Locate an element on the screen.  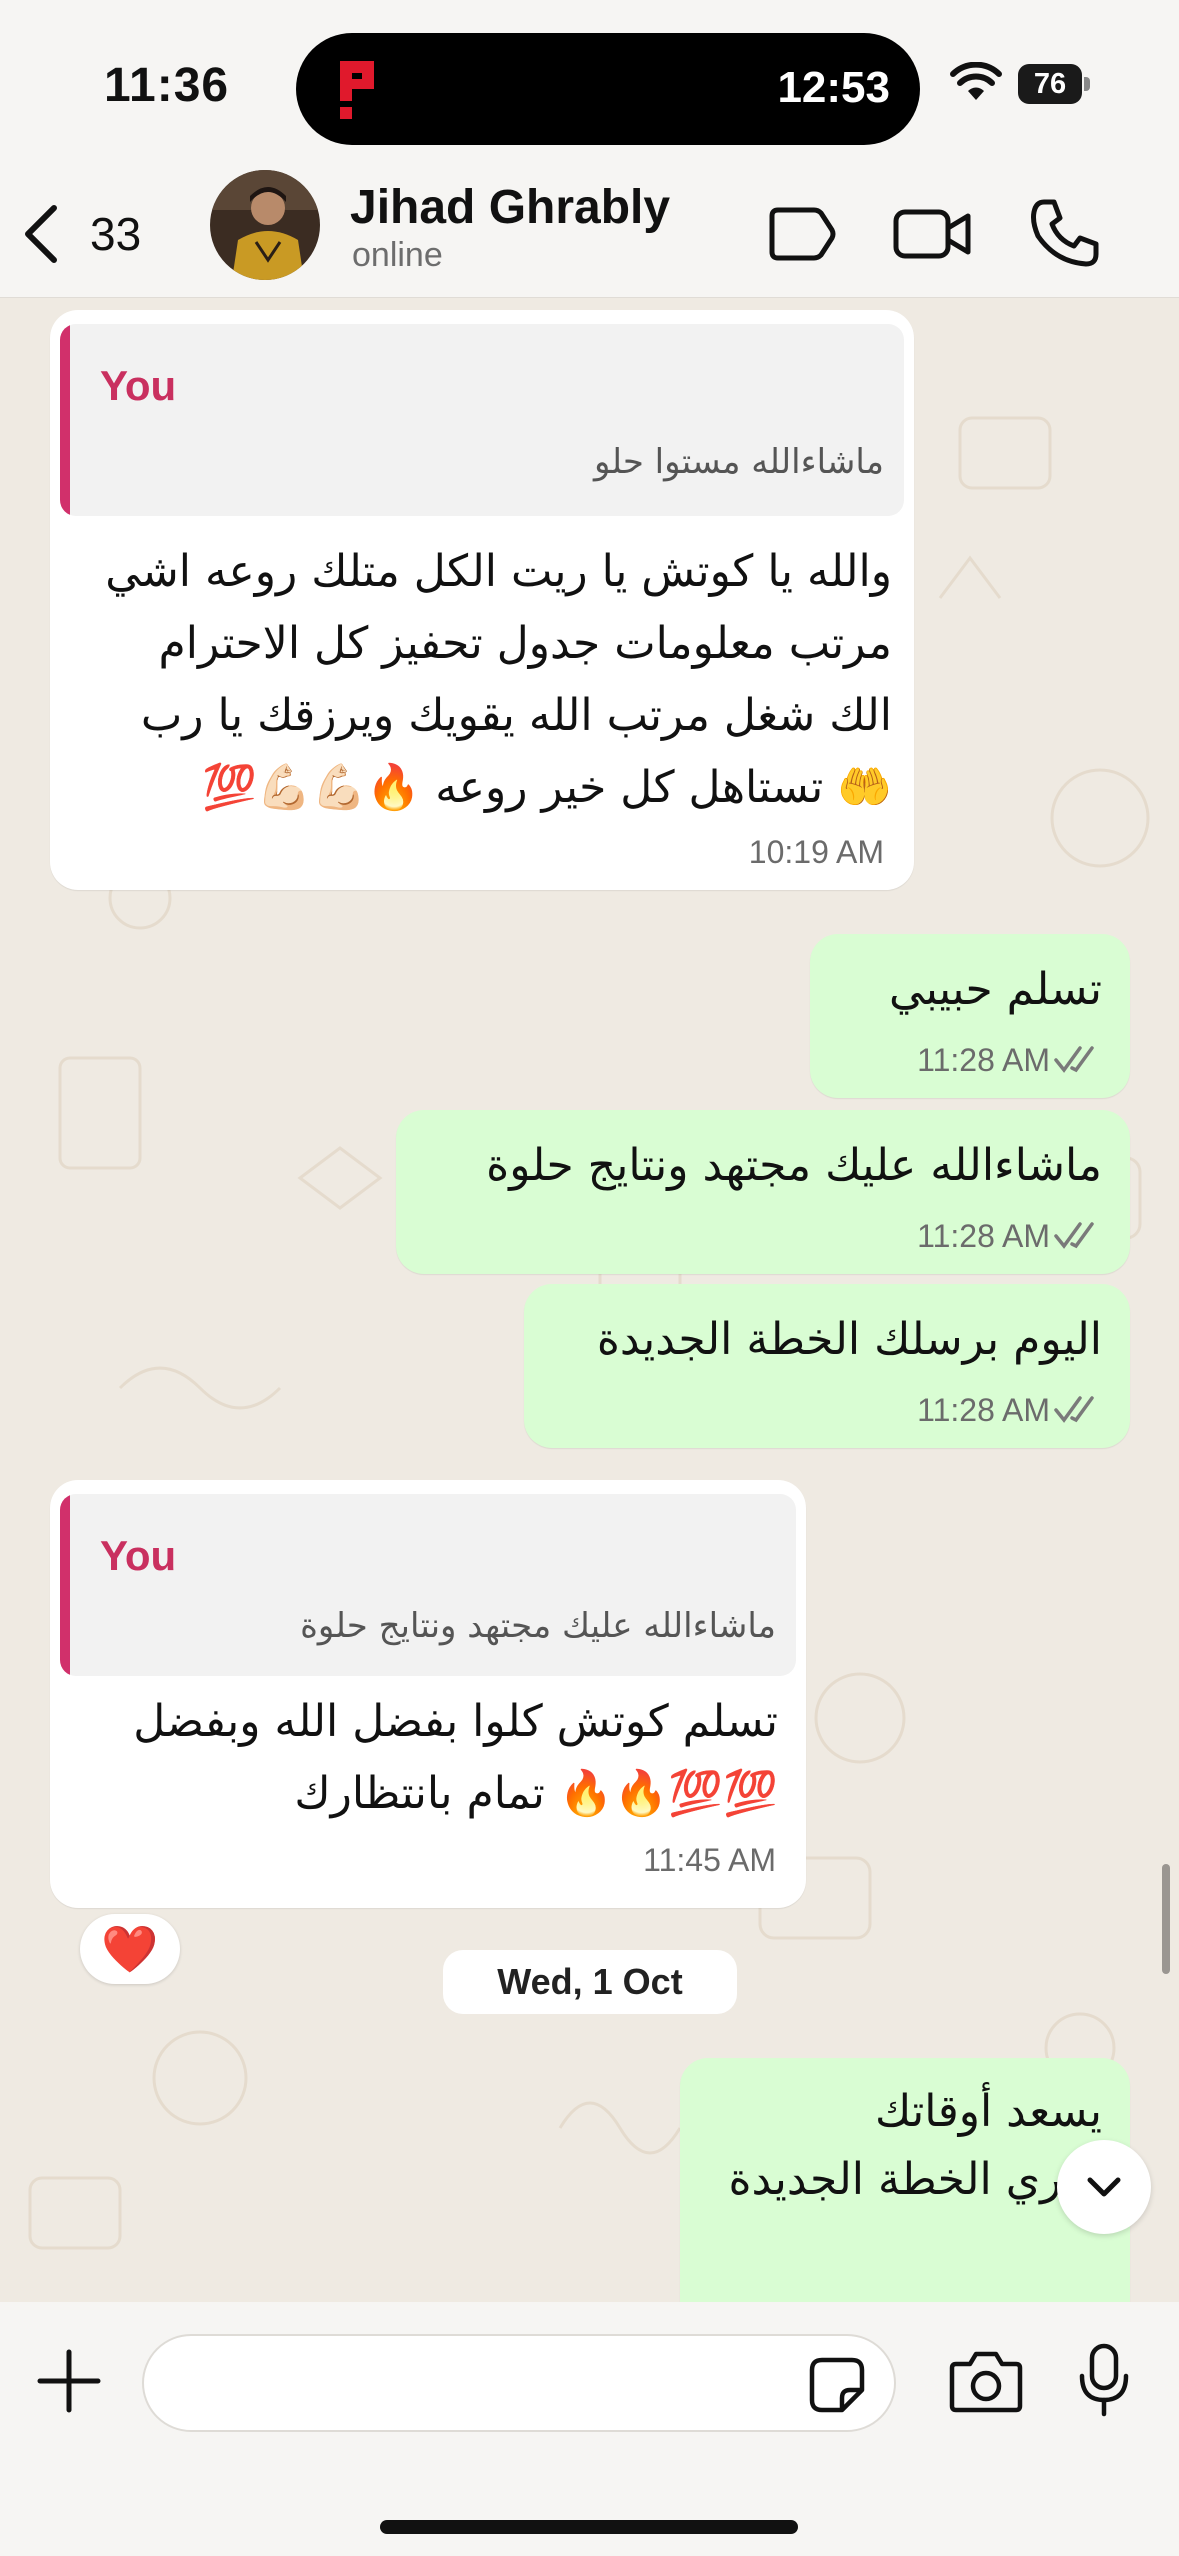
status-time: 11:36 is located at coordinates (167, 85).